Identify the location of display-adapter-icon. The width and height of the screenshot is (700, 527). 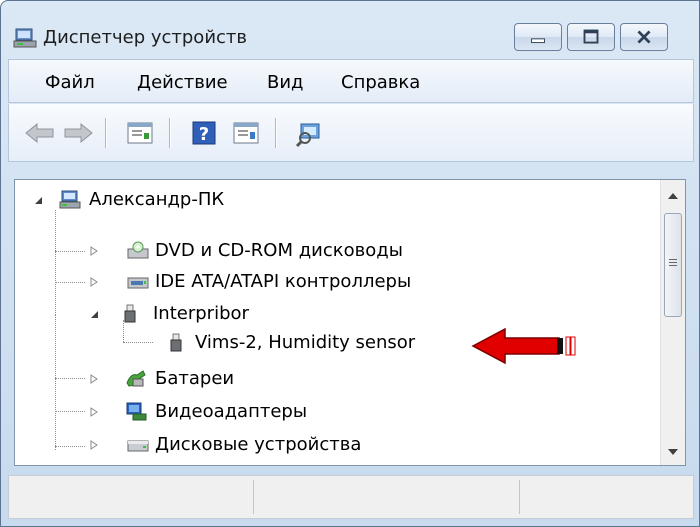
(136, 411).